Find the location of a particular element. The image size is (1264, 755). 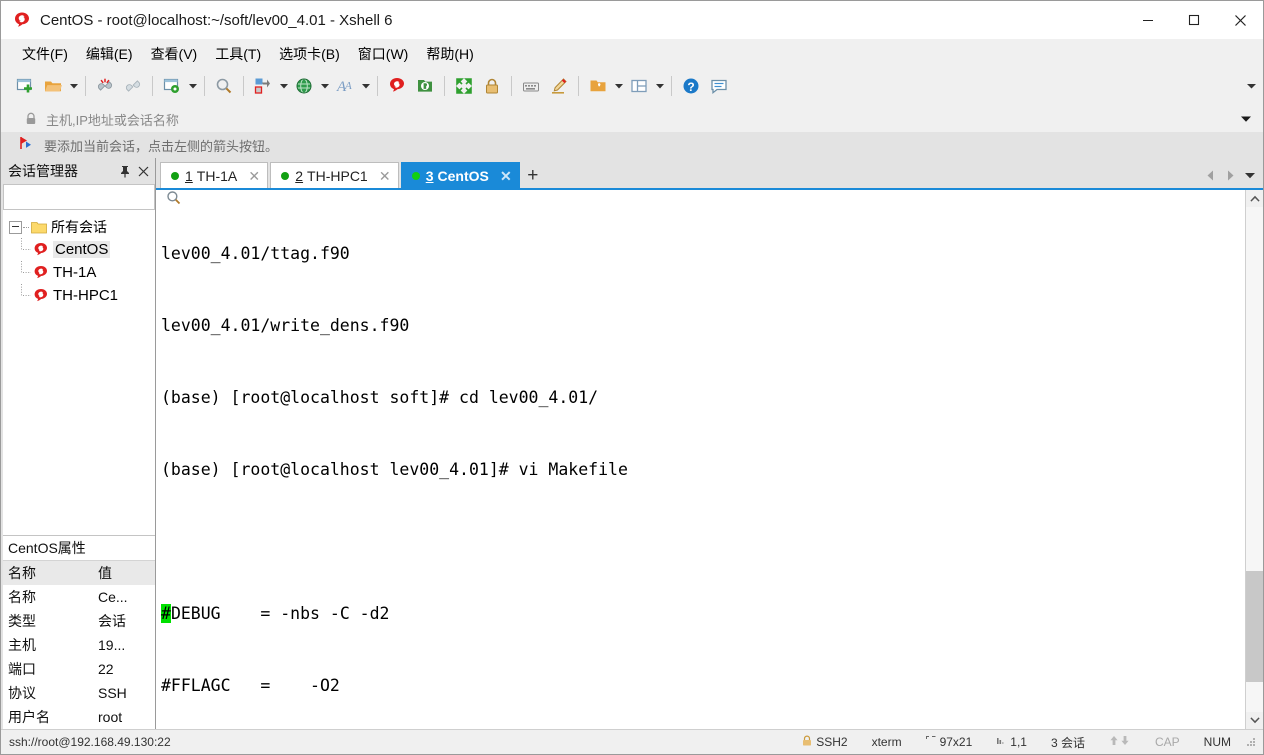

transfer-indicator is located at coordinates (1120, 742).